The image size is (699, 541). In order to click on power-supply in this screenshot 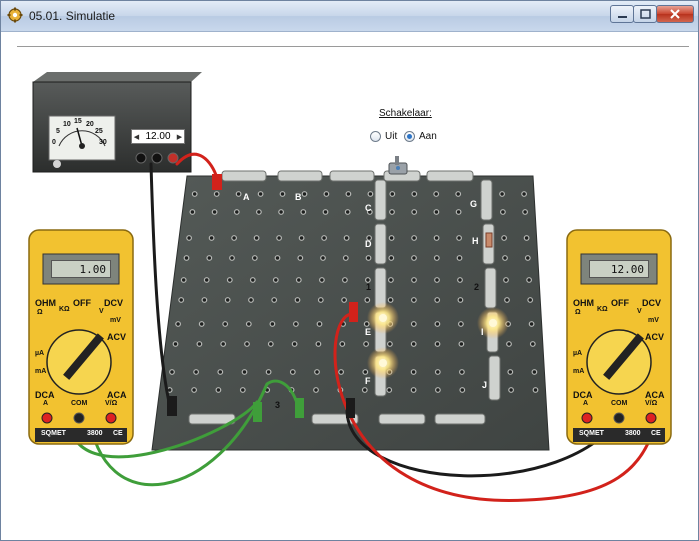, I will do `click(117, 122)`.